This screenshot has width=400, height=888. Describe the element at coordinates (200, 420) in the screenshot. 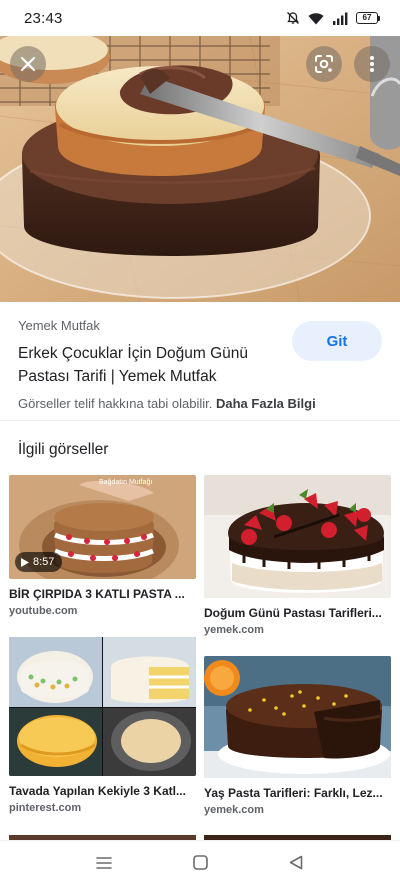

I see `divider` at that location.